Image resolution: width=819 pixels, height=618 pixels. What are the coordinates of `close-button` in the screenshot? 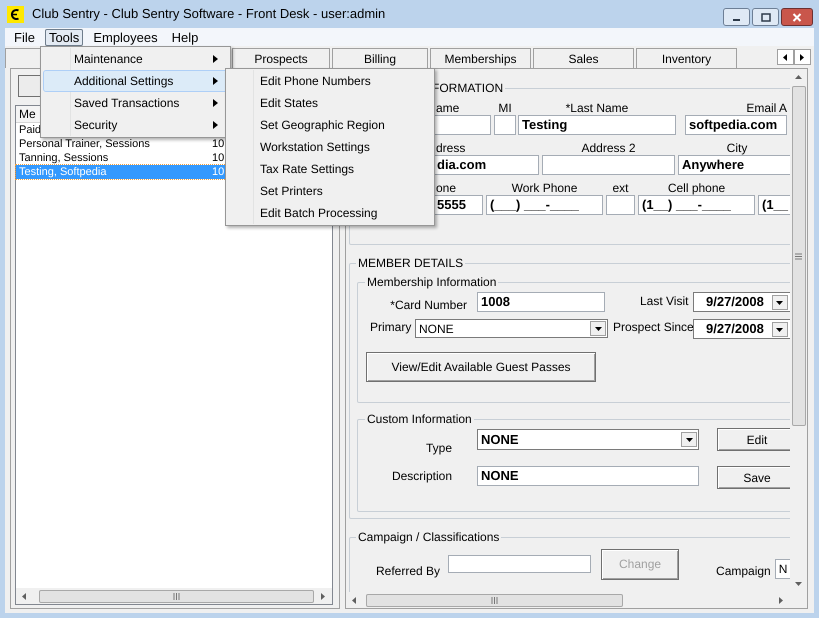 It's located at (797, 17).